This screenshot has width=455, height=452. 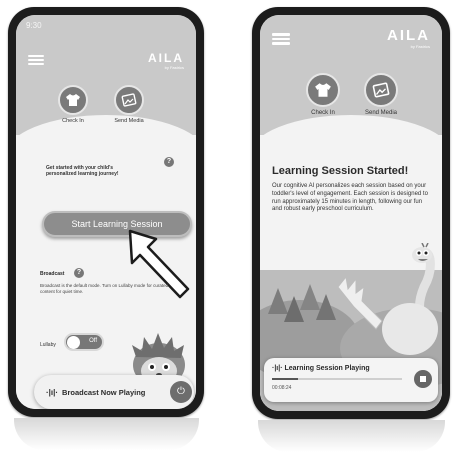 What do you see at coordinates (79, 273) in the screenshot?
I see `broadcast-help-icon: ?` at bounding box center [79, 273].